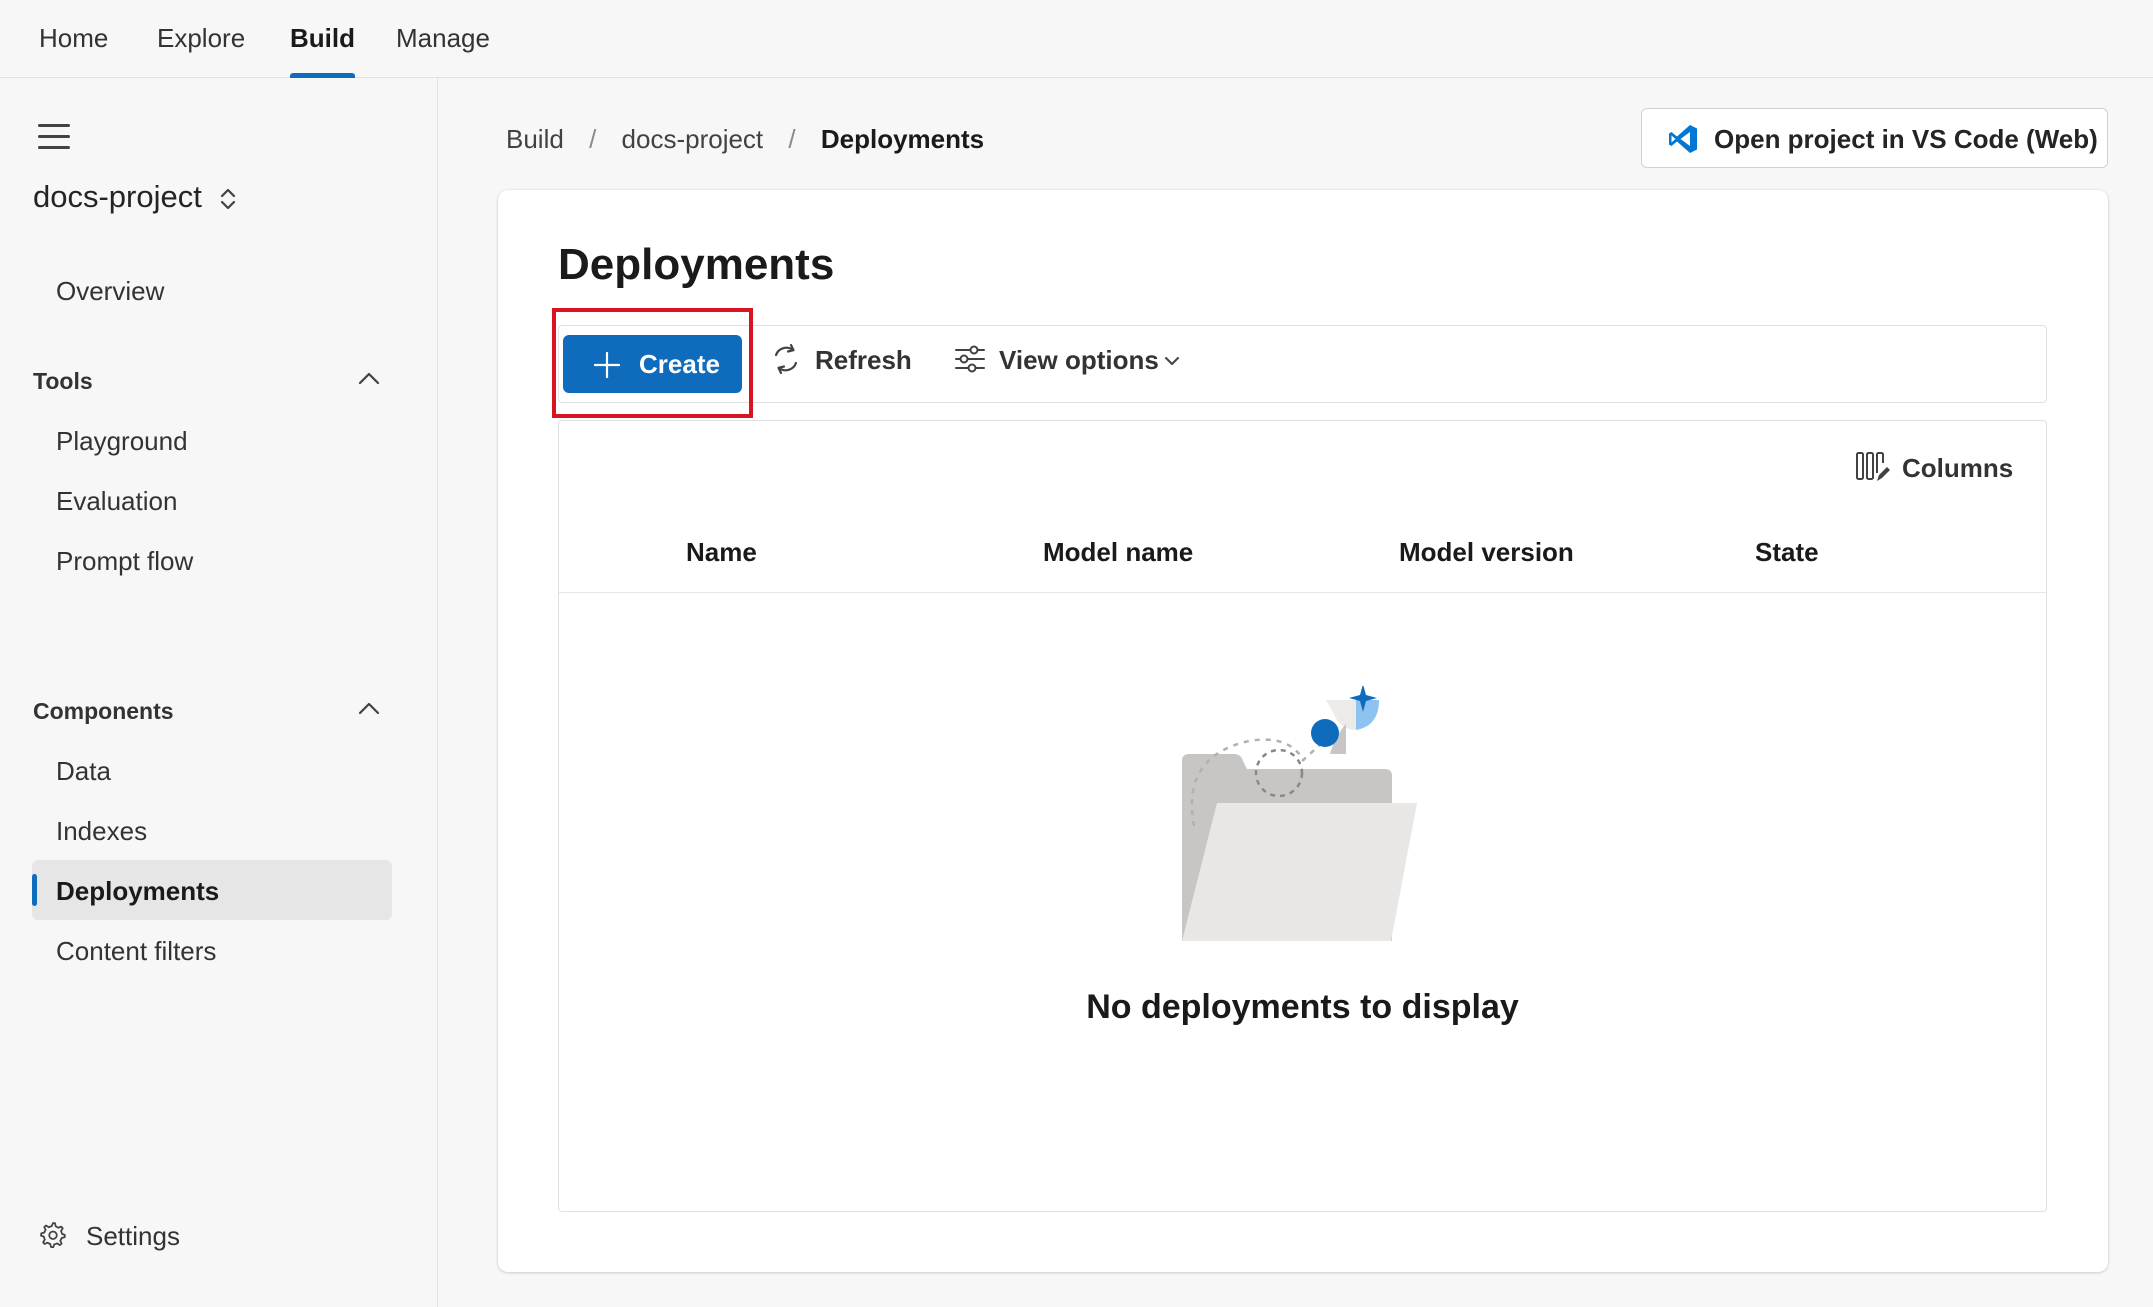 The height and width of the screenshot is (1307, 2153). I want to click on refresh-button: Refresh, so click(841, 362).